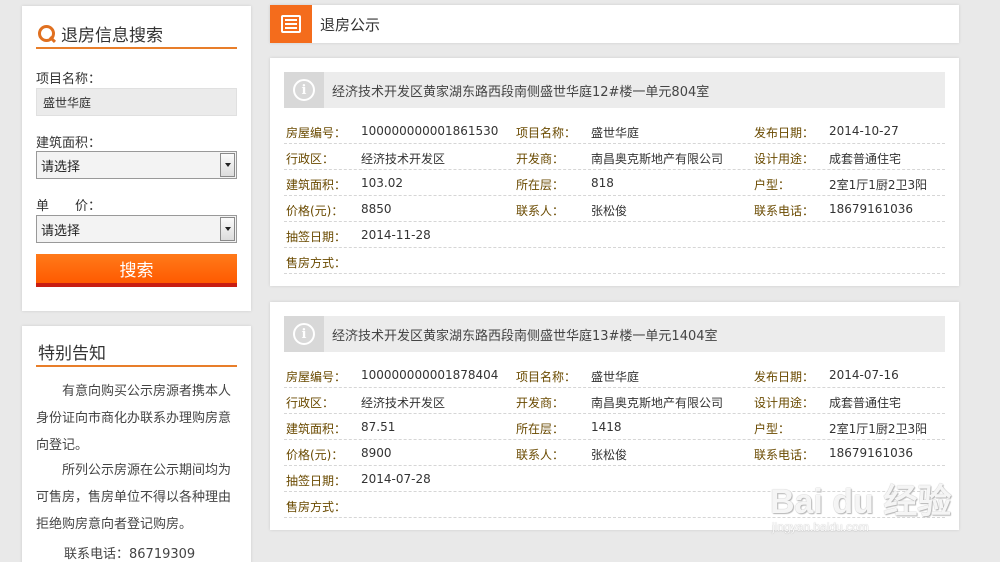  I want to click on listing-title: 经济技术开发区黄家湖东路西段南侧盛世华庭12#楼一单元804室, so click(520, 90).